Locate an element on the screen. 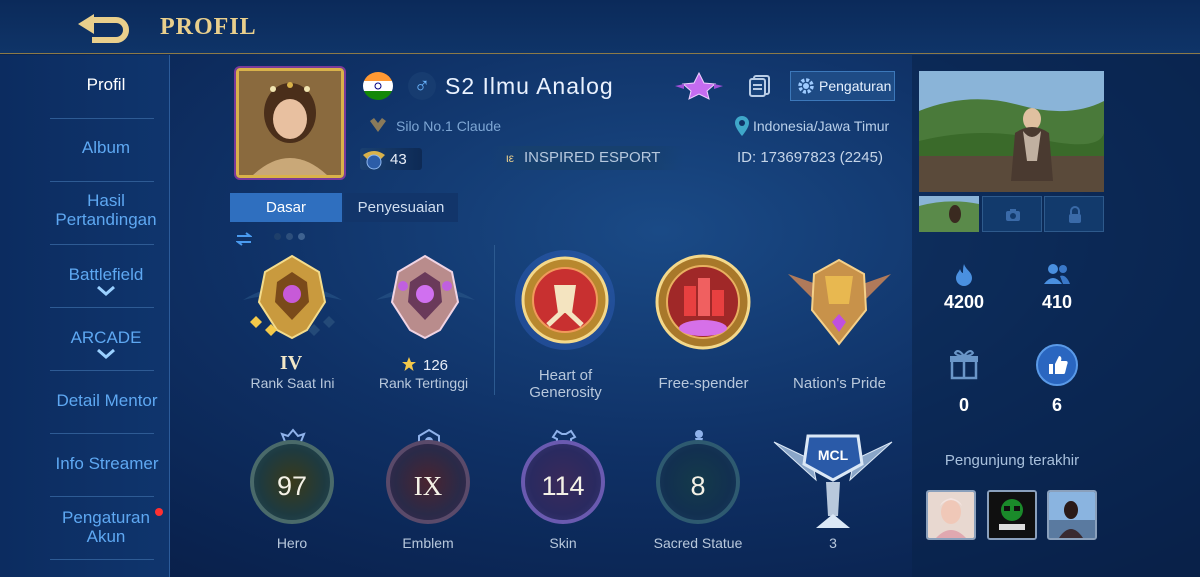 This screenshot has height=577, width=1200. avatar is located at coordinates (290, 123).